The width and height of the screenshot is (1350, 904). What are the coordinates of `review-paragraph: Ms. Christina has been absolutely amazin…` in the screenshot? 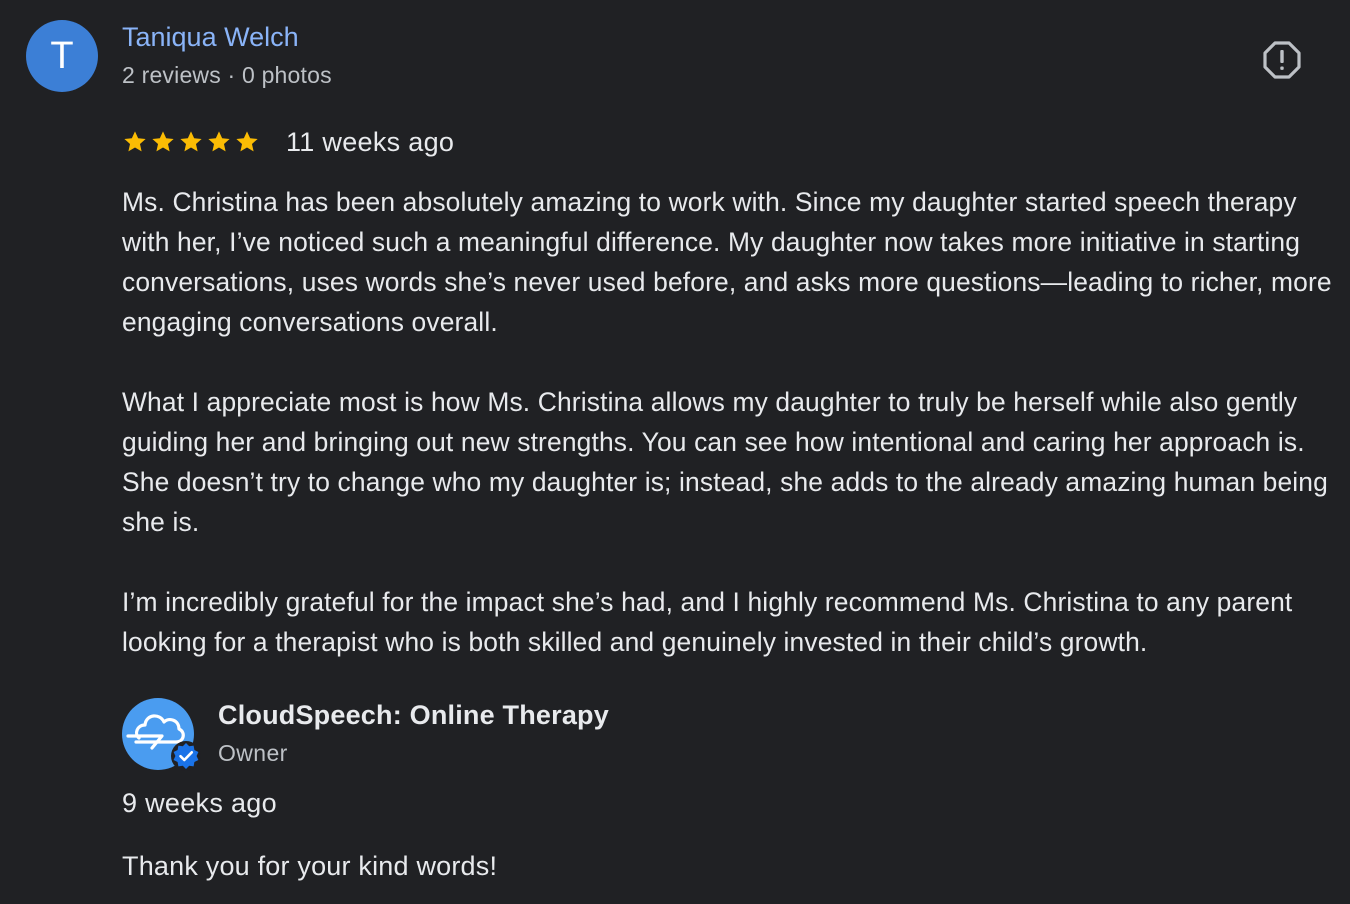 It's located at (727, 262).